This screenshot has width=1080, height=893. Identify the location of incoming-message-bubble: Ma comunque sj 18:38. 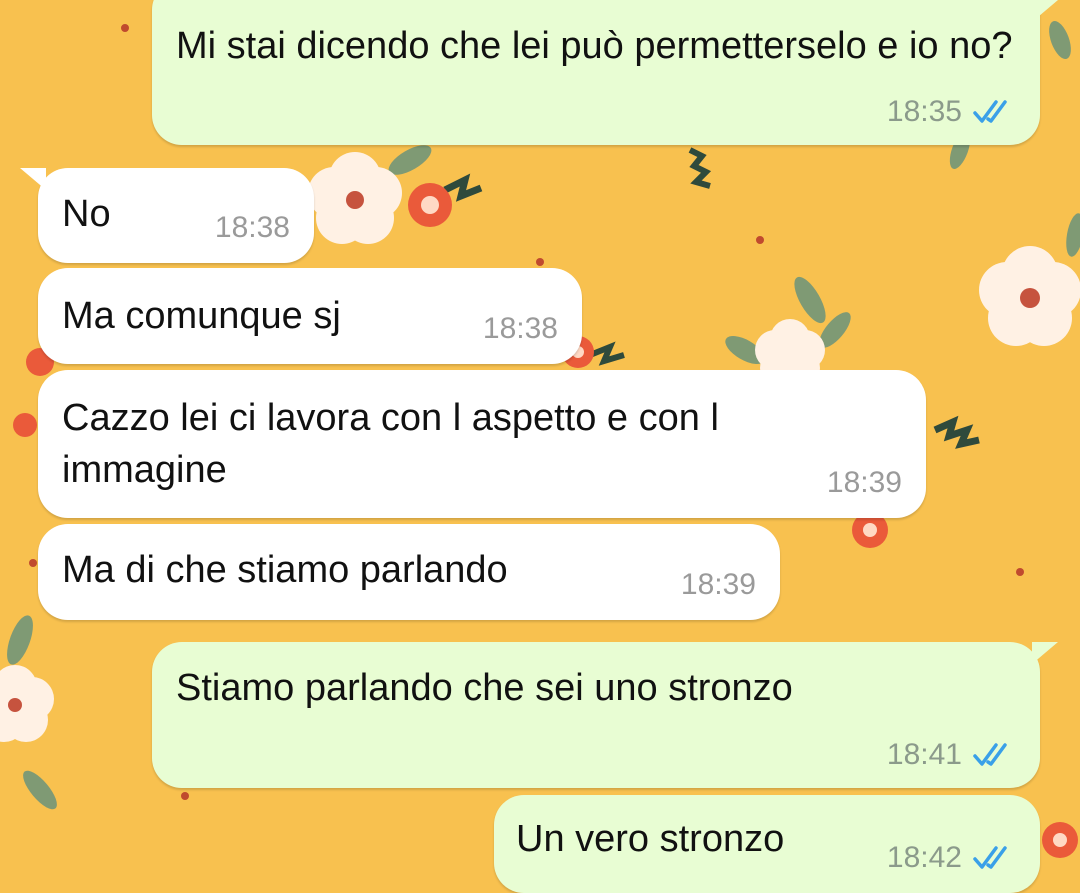
(310, 316).